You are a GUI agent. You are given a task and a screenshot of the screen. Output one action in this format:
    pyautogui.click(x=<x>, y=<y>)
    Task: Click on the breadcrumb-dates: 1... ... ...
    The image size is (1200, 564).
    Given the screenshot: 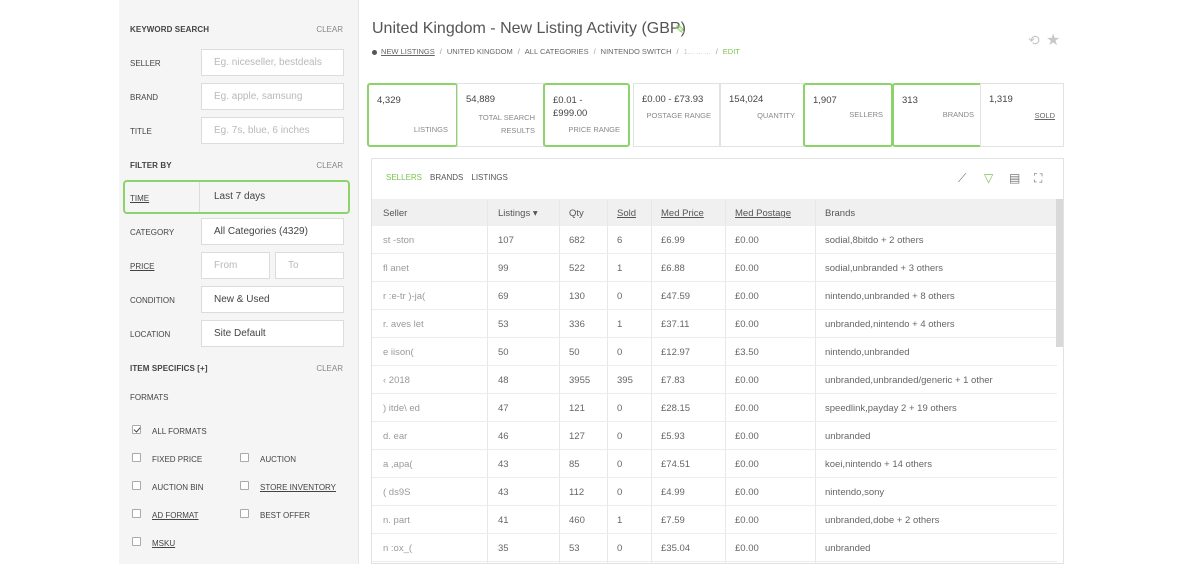 What is the action you would take?
    pyautogui.click(x=697, y=51)
    